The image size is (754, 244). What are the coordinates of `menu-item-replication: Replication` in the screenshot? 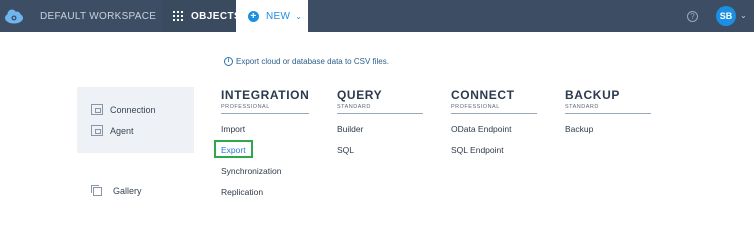 It's located at (242, 192).